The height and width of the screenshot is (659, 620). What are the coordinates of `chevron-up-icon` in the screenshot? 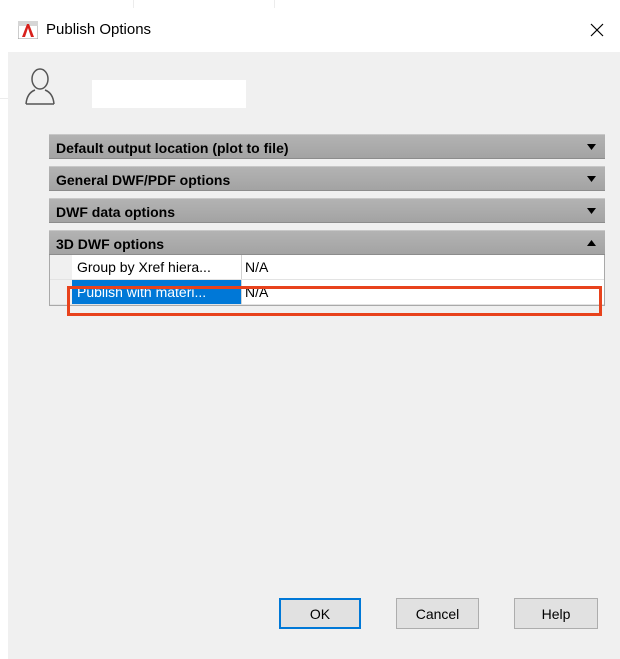 It's located at (591, 243).